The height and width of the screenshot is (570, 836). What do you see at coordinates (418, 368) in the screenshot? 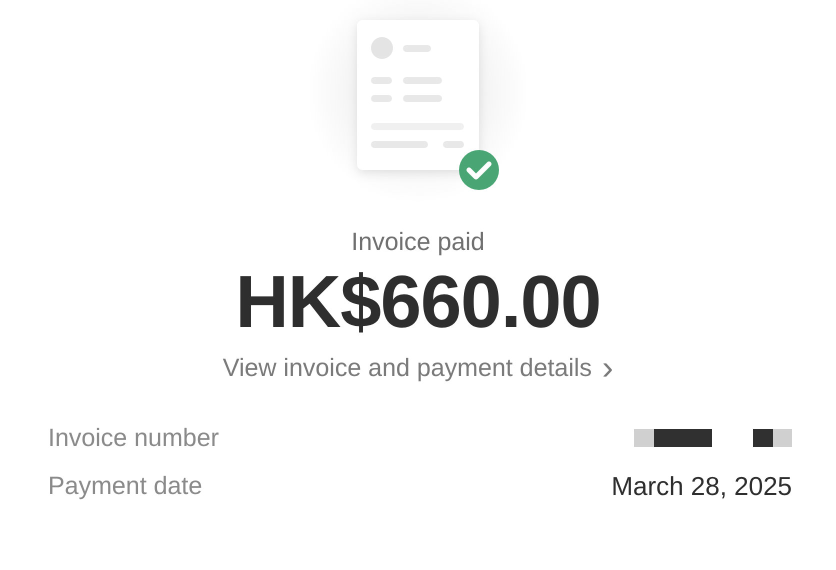
I see `invoice-details-link: View invoice and payment details ›` at bounding box center [418, 368].